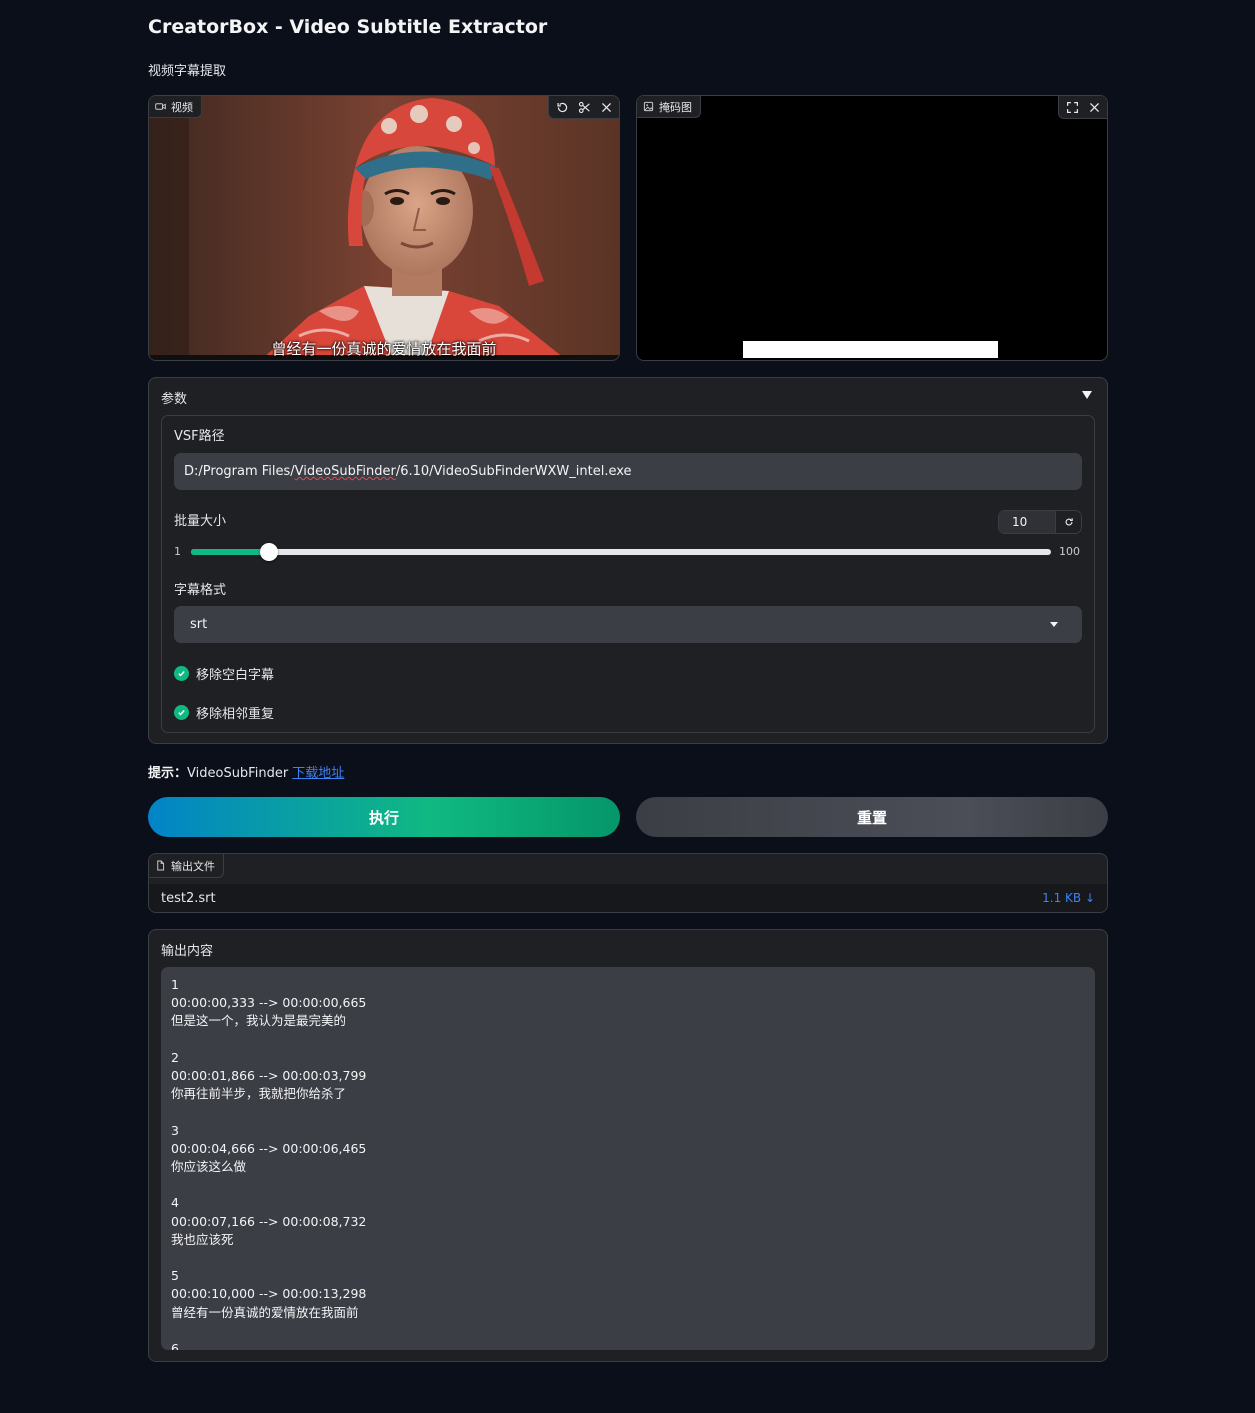 The height and width of the screenshot is (1413, 1255). What do you see at coordinates (193, 866) in the screenshot?
I see `output-file-title: 输出文件` at bounding box center [193, 866].